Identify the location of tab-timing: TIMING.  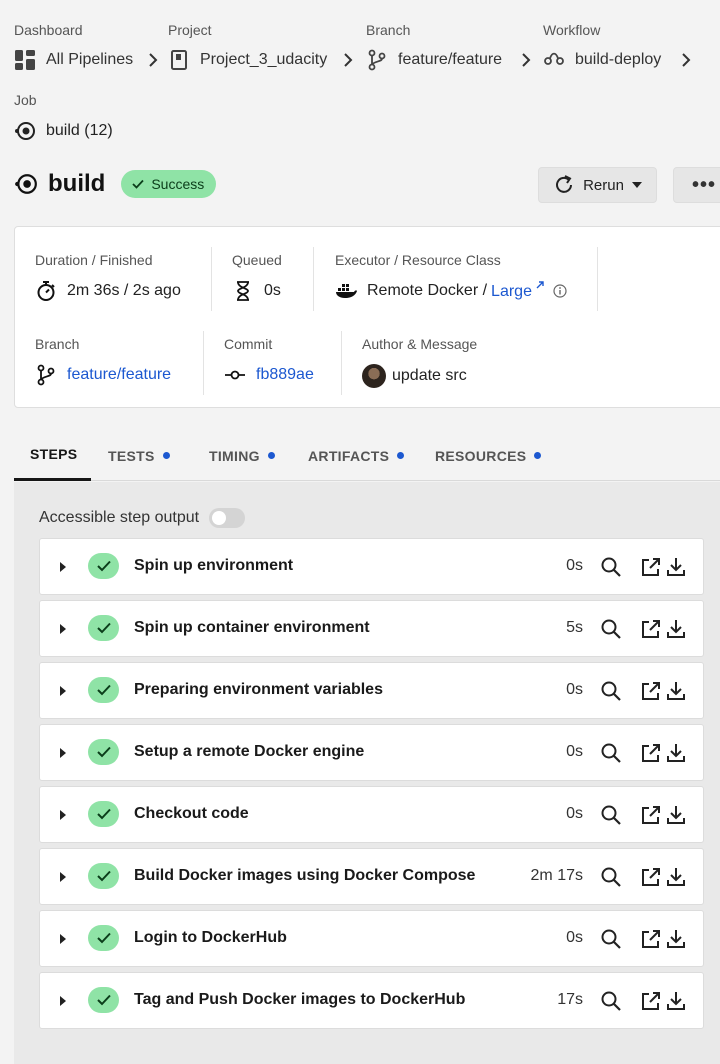
(242, 455).